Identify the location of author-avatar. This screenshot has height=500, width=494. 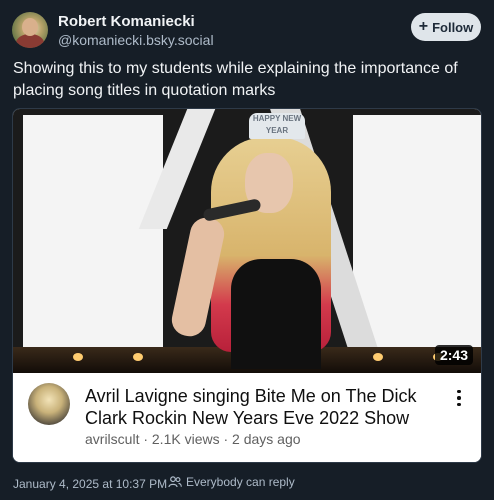
(30, 30).